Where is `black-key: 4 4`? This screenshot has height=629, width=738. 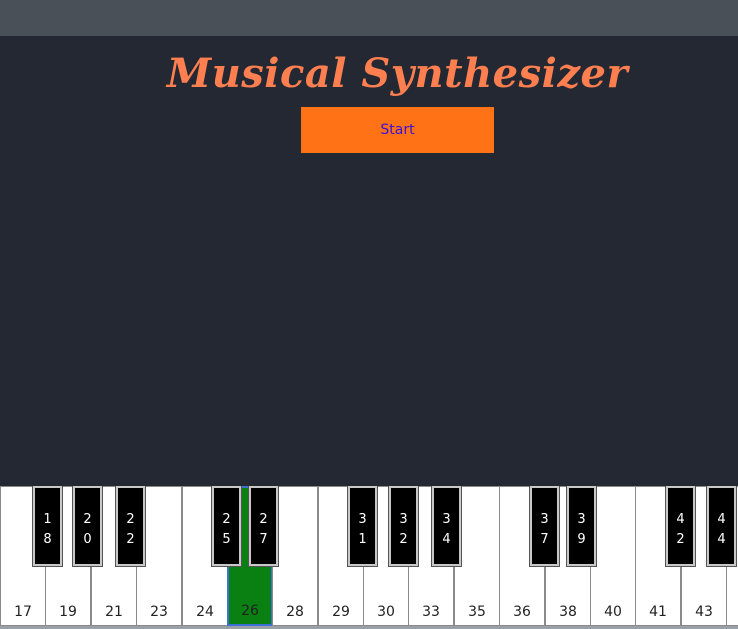 black-key: 4 4 is located at coordinates (721, 526).